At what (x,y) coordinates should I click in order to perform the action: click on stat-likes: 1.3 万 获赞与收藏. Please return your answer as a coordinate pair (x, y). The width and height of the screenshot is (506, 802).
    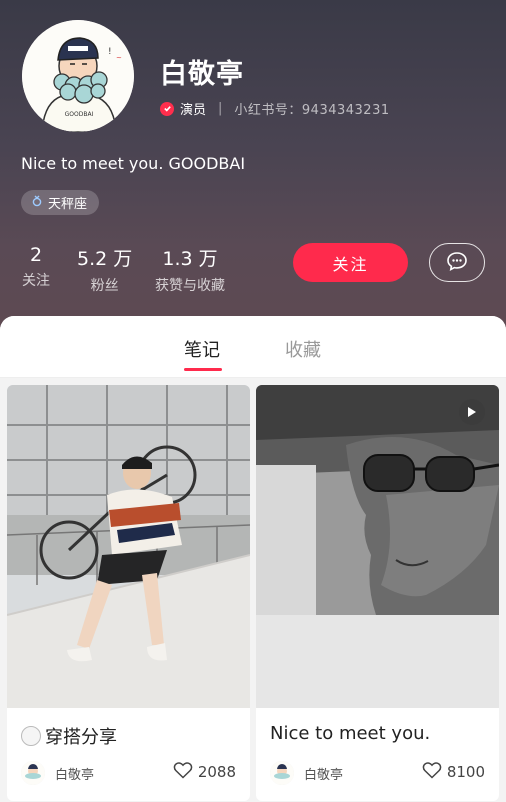
    Looking at the image, I should click on (190, 269).